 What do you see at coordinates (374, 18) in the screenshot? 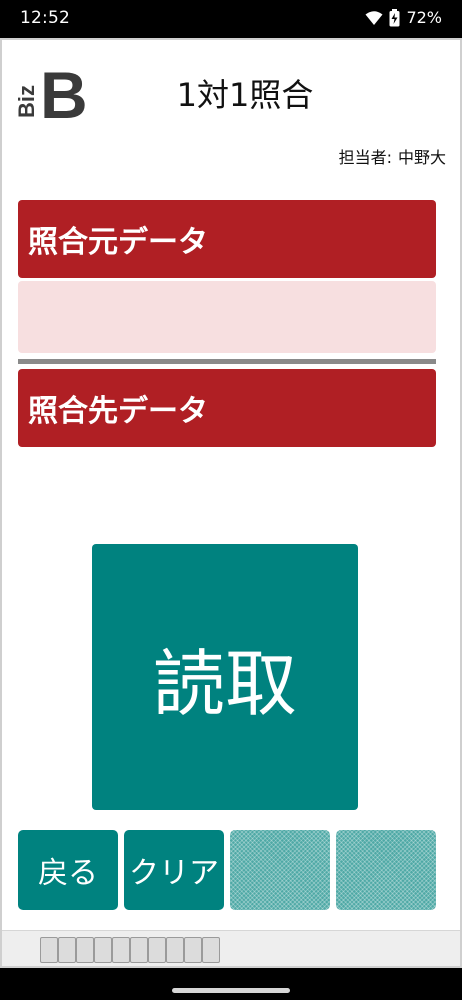
I see `wifi-icon` at bounding box center [374, 18].